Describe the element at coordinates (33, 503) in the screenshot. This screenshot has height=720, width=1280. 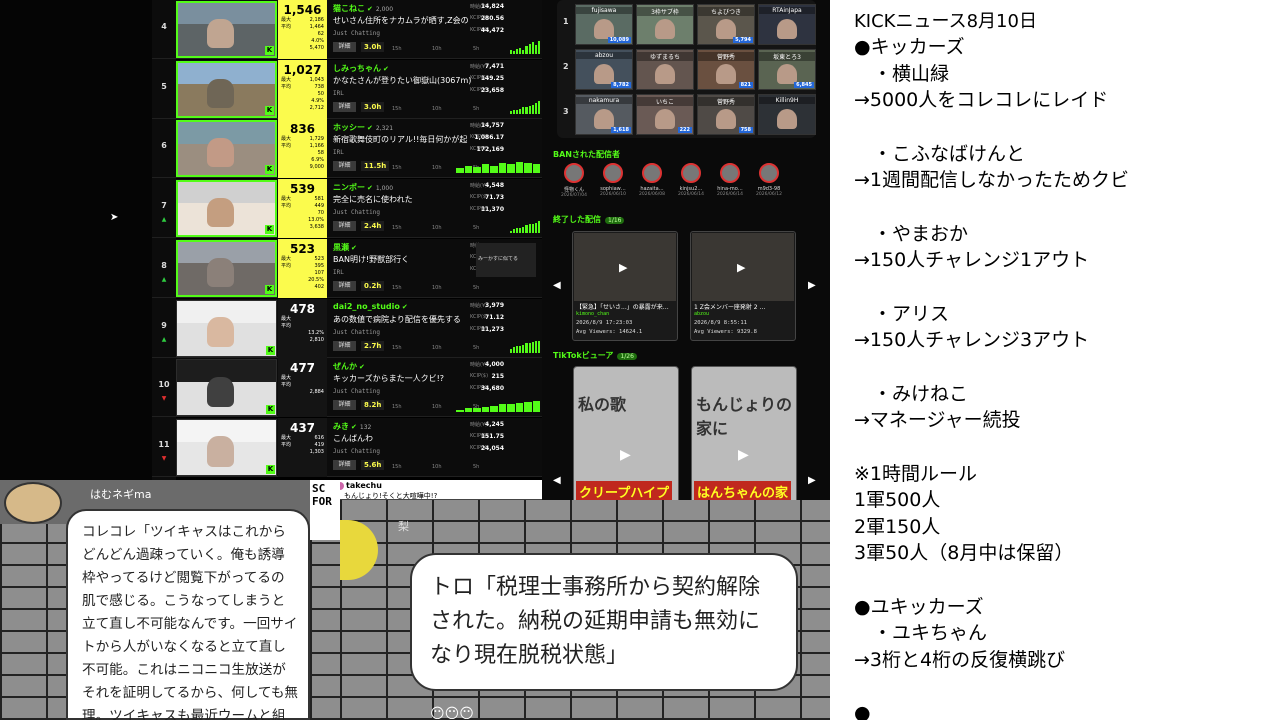
I see `hamster-avatar` at that location.